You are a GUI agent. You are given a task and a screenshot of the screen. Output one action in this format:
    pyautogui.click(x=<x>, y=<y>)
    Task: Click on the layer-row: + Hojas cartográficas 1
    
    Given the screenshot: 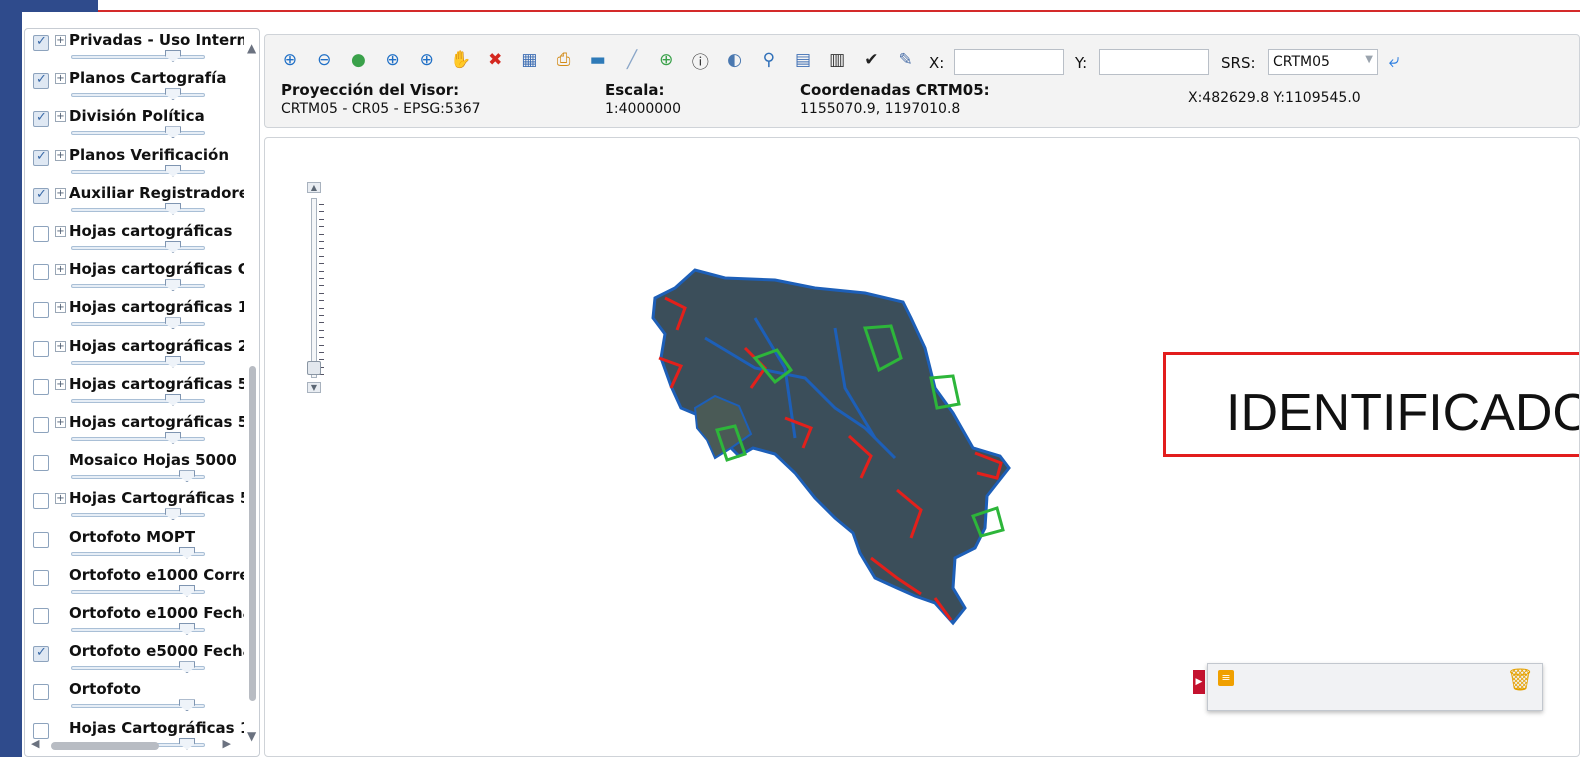 What is the action you would take?
    pyautogui.click(x=136, y=317)
    